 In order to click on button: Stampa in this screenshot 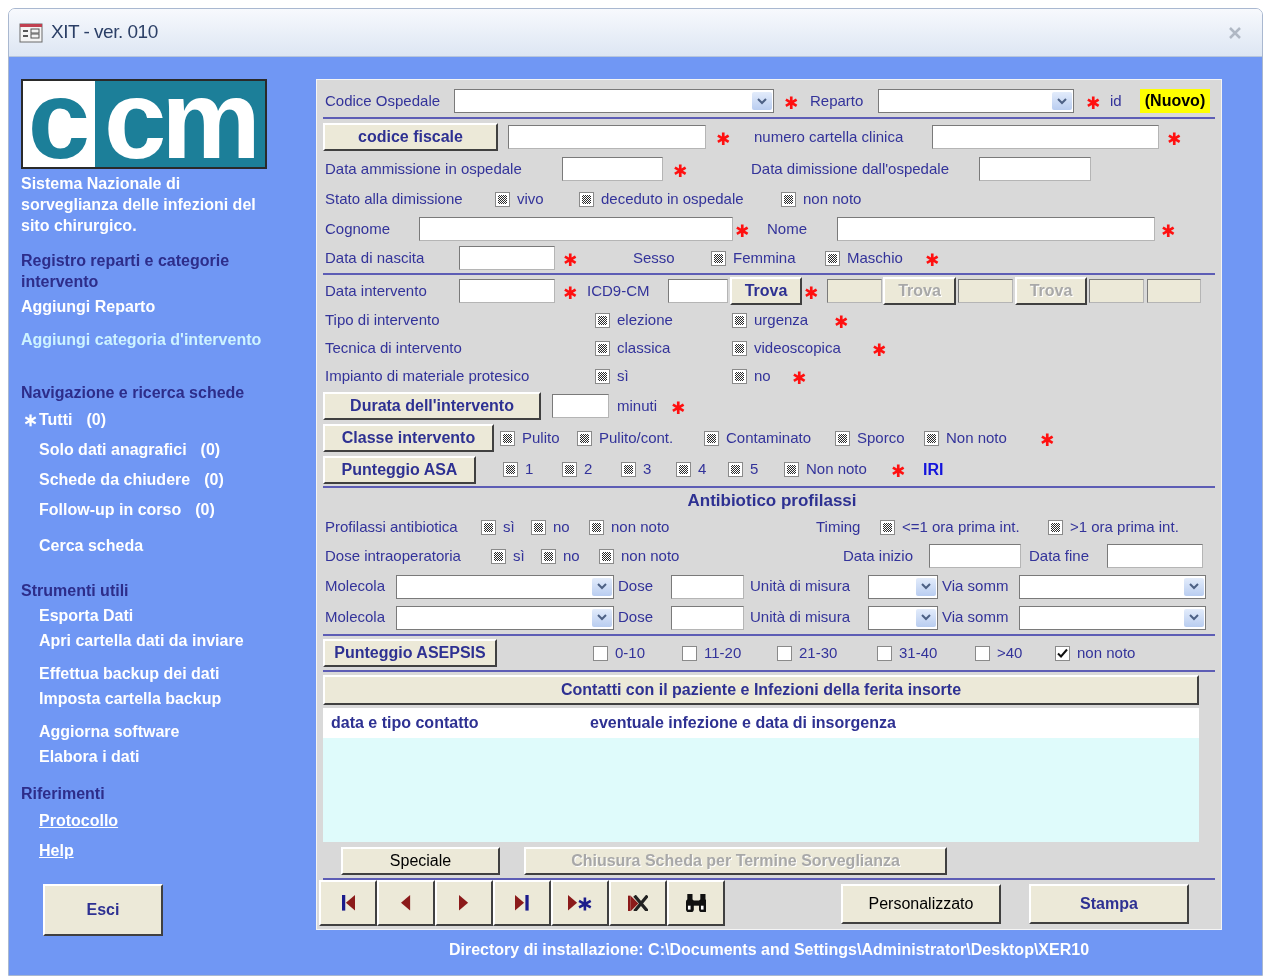, I will do `click(1109, 904)`.